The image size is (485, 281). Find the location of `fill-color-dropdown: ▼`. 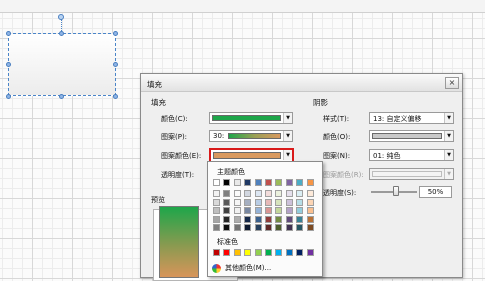

fill-color-dropdown: ▼ is located at coordinates (251, 118).